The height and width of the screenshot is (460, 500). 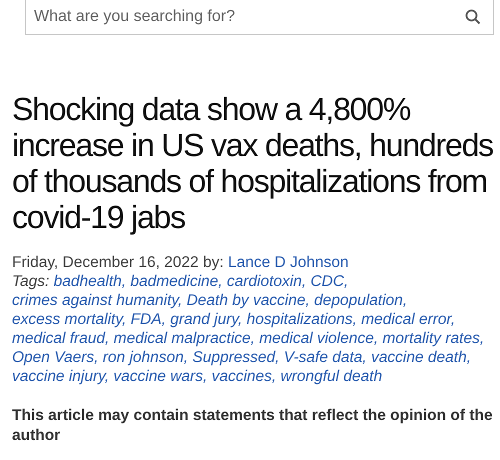 I want to click on tag-link: badmedicine,, so click(x=176, y=281).